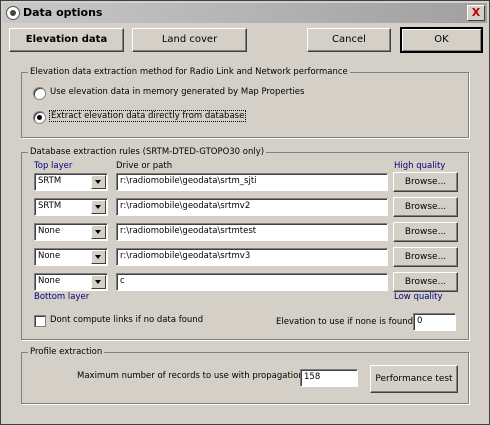  Describe the element at coordinates (252, 232) in the screenshot. I see `path-input-3: r:\radiomobile\geodata\srtmtest` at that location.